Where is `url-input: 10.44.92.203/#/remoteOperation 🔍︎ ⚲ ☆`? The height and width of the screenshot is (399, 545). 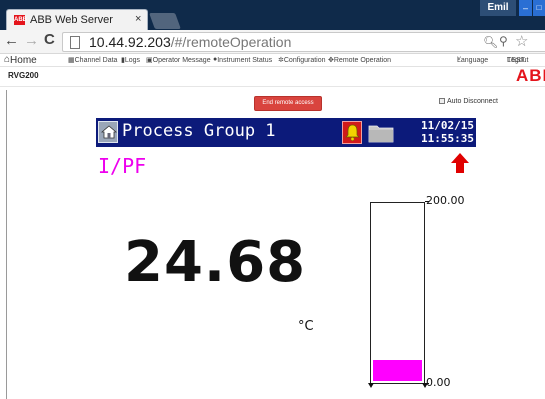 url-input: 10.44.92.203/#/remoteOperation 🔍︎ ⚲ ☆ is located at coordinates (303, 42).